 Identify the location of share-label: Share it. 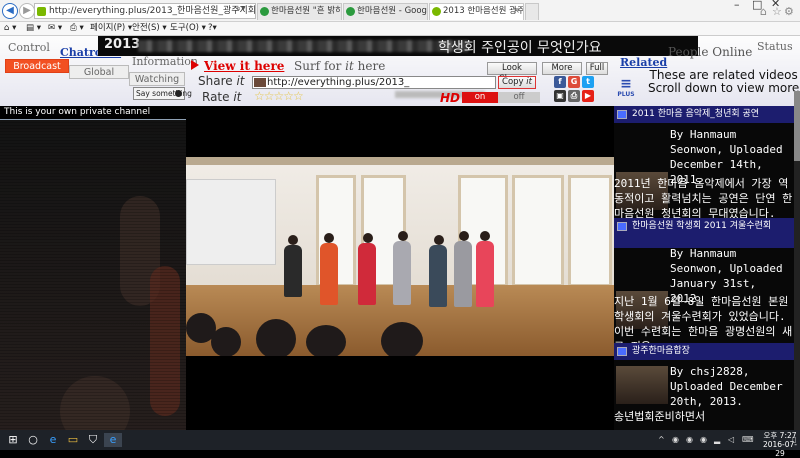
(221, 81).